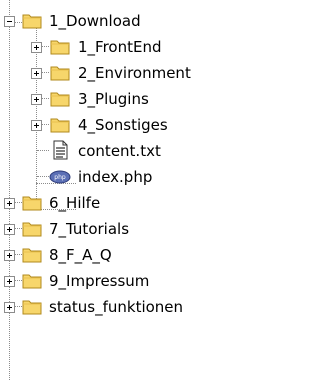 Image resolution: width=320 pixels, height=389 pixels. What do you see at coordinates (9, 21) in the screenshot?
I see `collapse-toggle` at bounding box center [9, 21].